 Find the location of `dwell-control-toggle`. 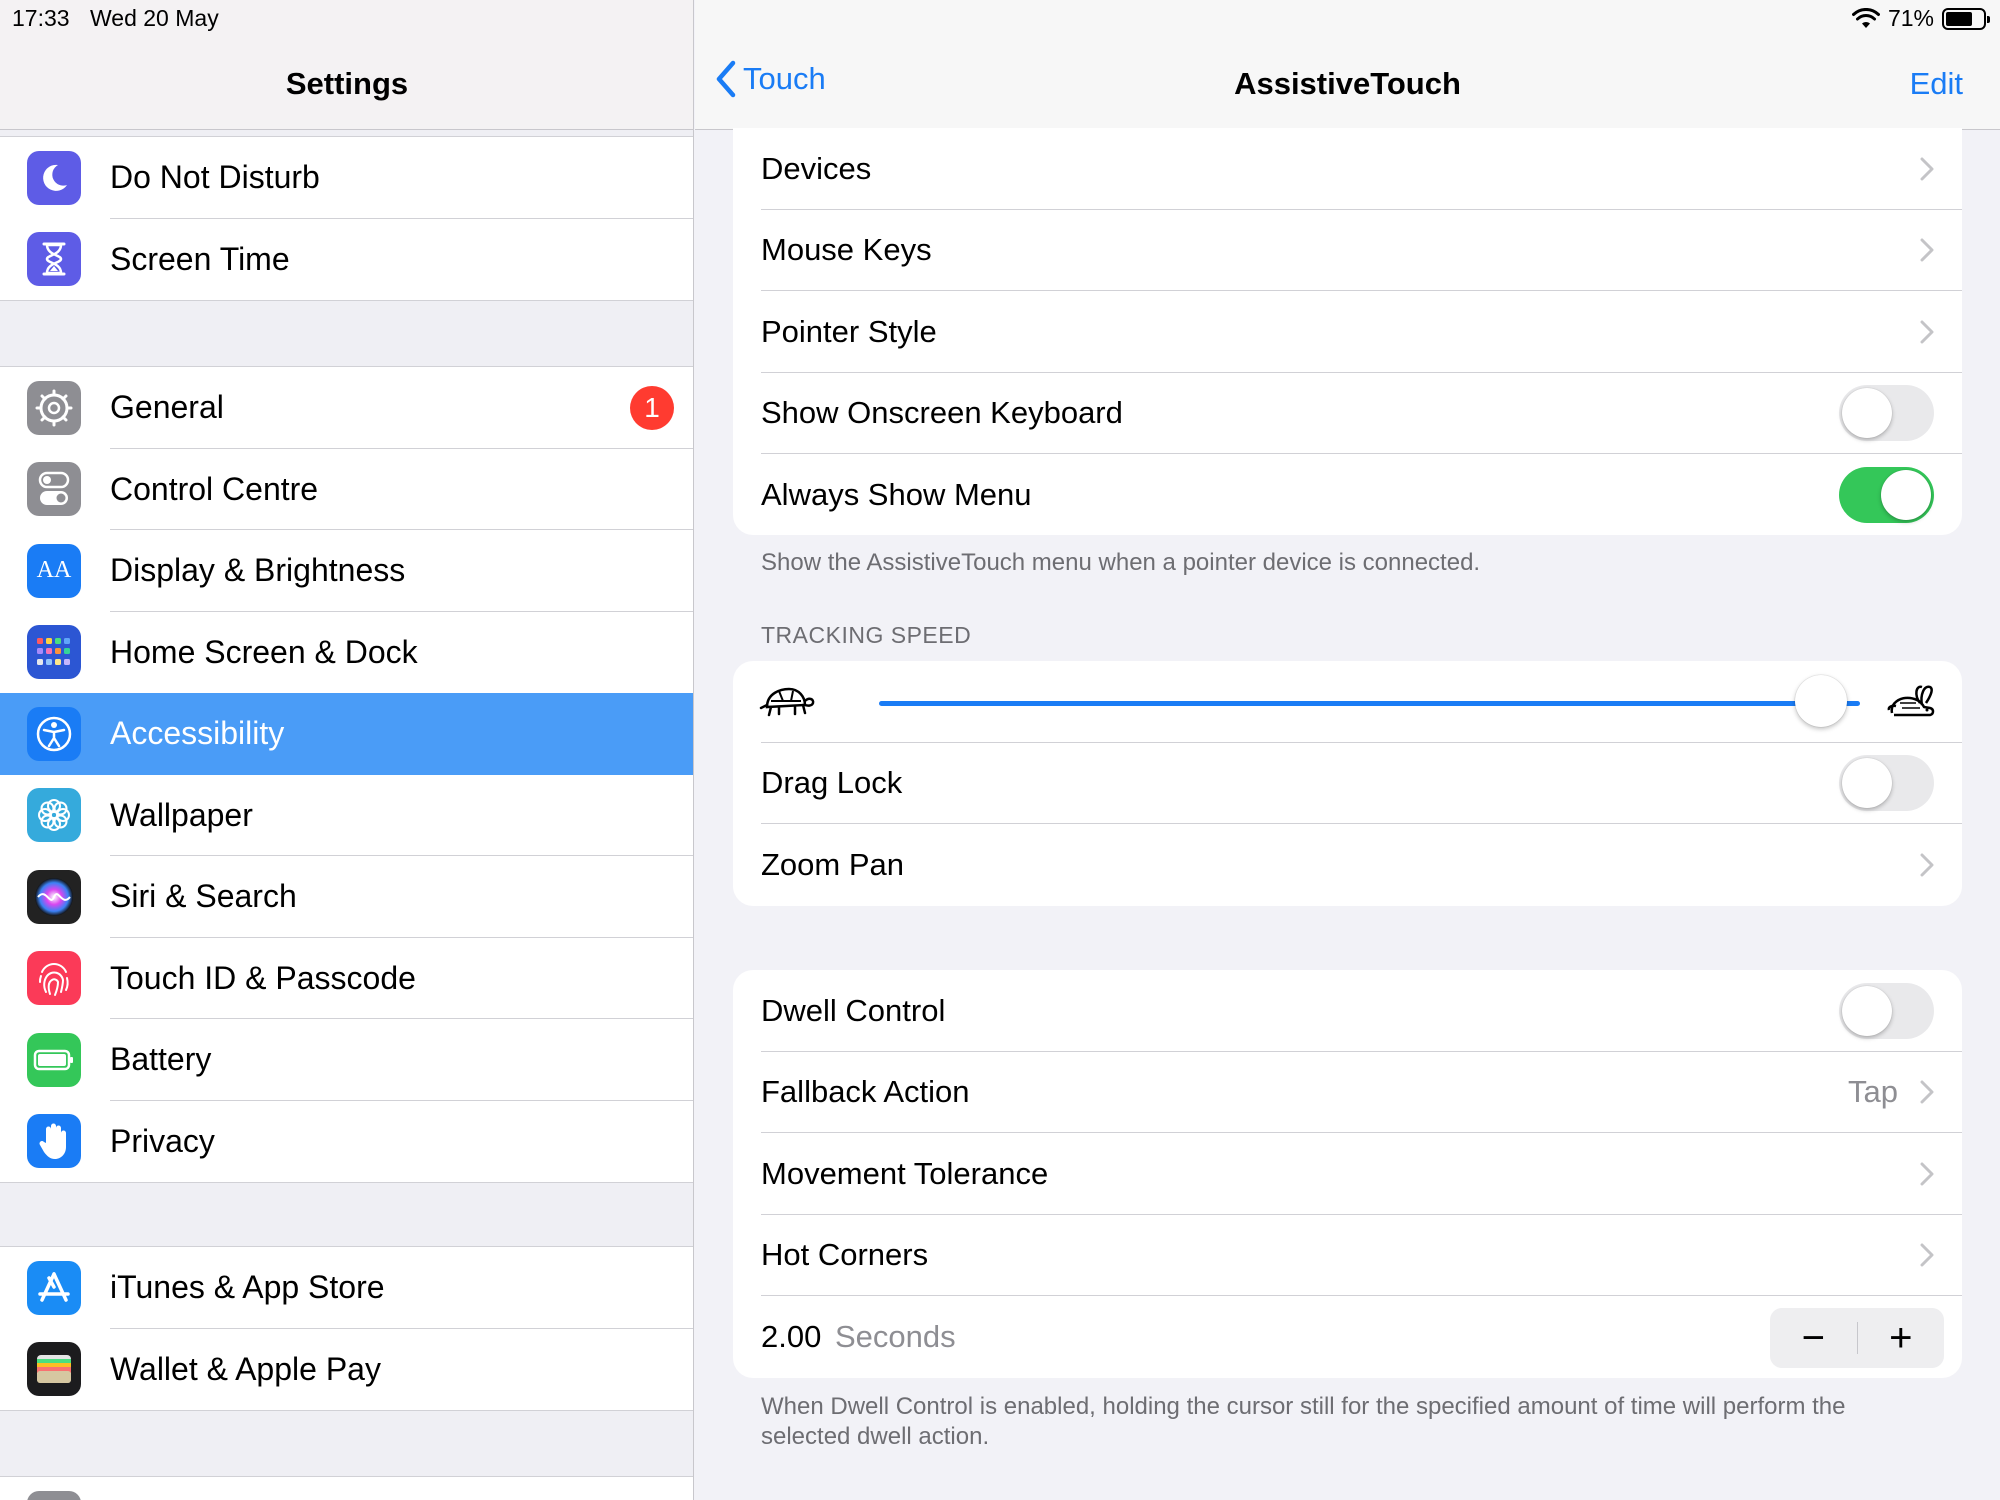

dwell-control-toggle is located at coordinates (1886, 1010).